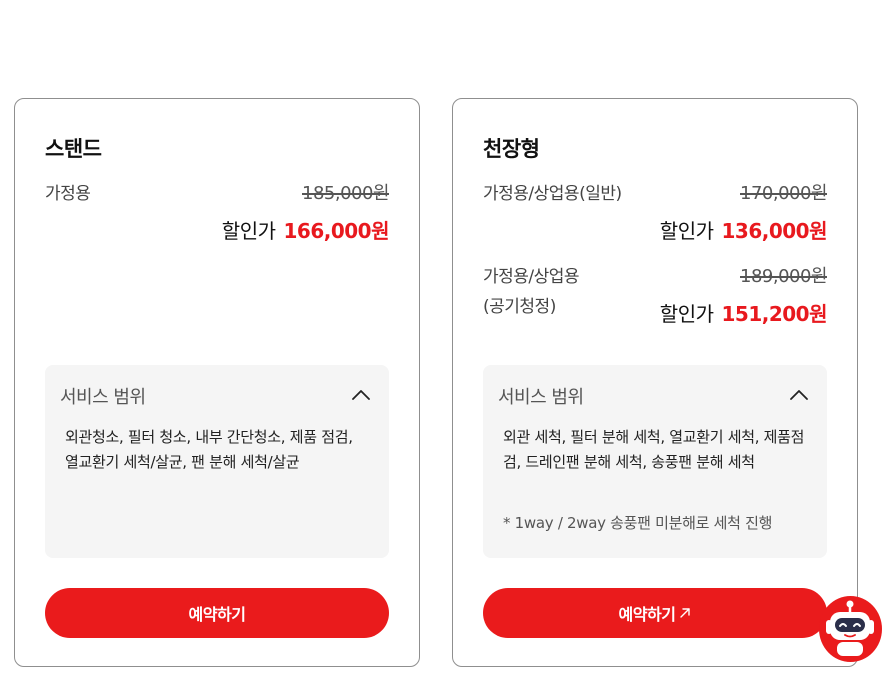 The image size is (882, 673). I want to click on chatbot-button, so click(850, 629).